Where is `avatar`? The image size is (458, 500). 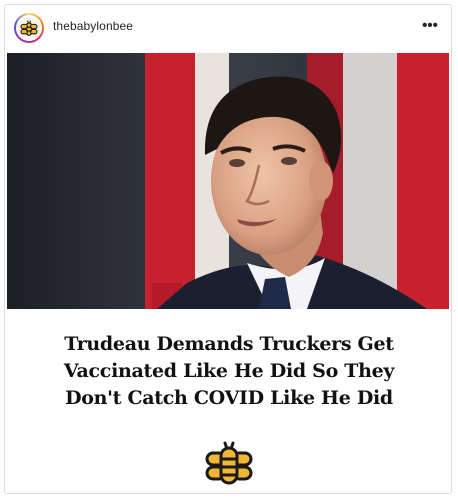 avatar is located at coordinates (29, 28).